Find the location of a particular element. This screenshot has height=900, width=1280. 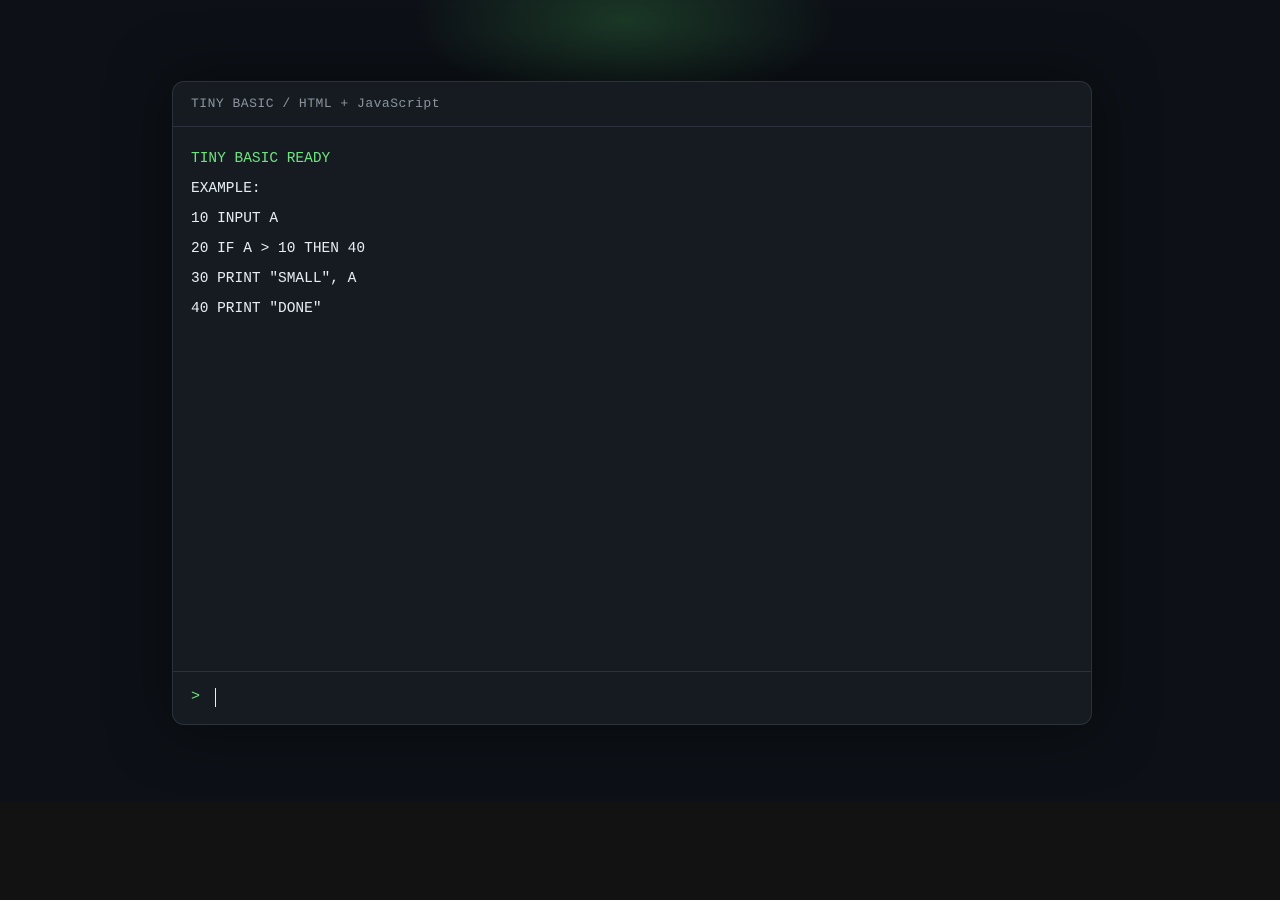

terminal-title: TINY BASIC / HTML + JavaScript is located at coordinates (316, 103).